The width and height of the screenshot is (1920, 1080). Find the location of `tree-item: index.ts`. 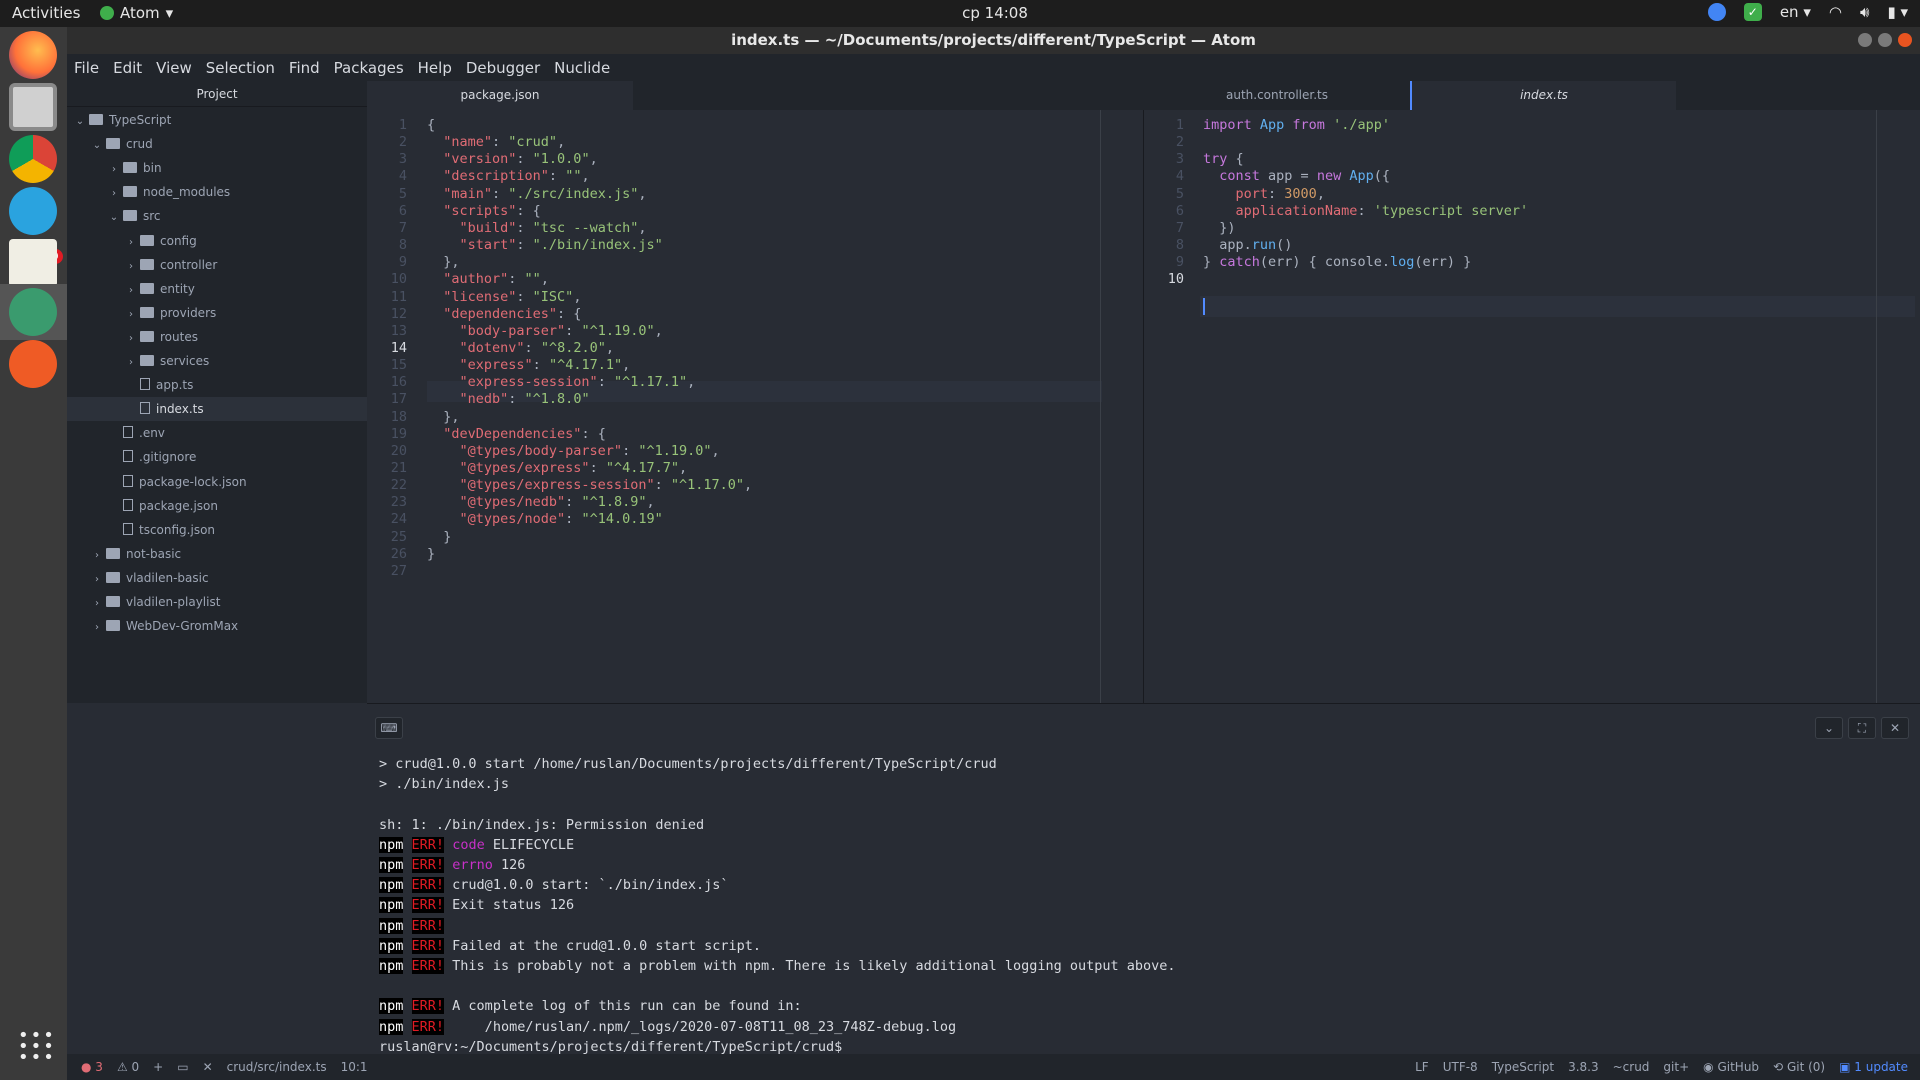

tree-item: index.ts is located at coordinates (217, 409).